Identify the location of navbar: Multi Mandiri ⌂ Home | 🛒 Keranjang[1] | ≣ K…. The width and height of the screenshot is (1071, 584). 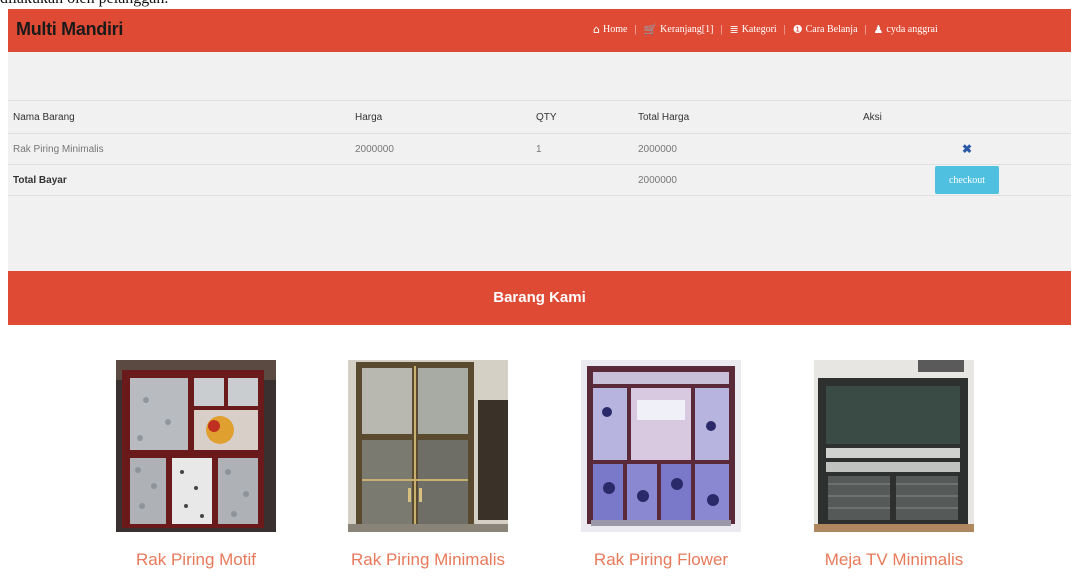
(539, 30).